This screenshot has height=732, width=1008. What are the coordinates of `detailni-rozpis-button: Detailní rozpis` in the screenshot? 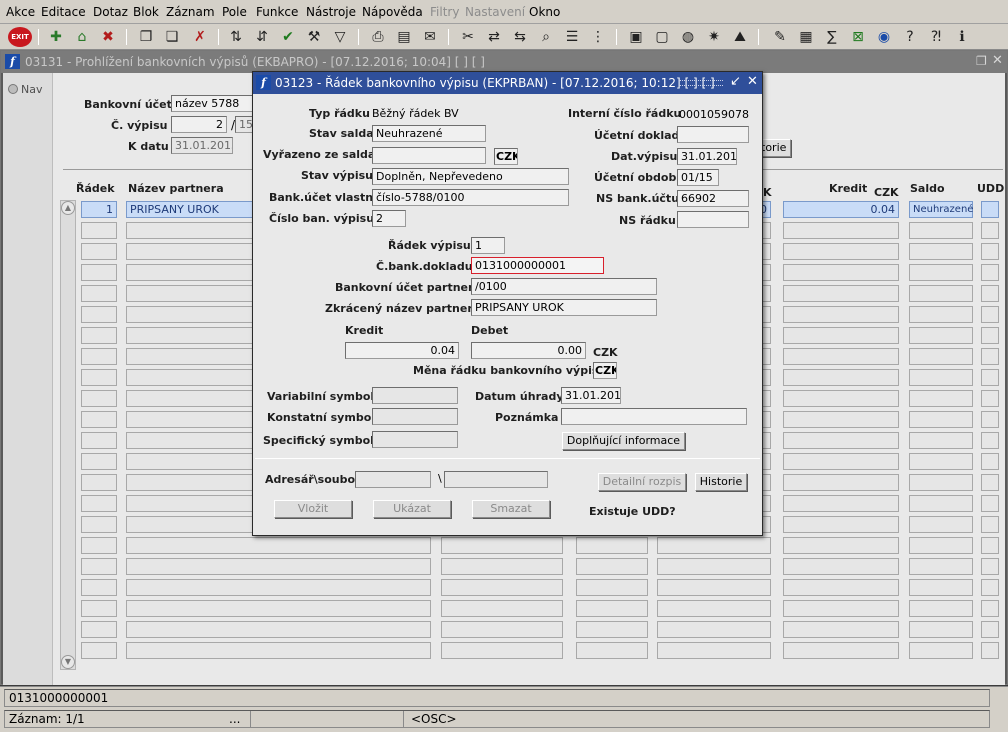 It's located at (642, 482).